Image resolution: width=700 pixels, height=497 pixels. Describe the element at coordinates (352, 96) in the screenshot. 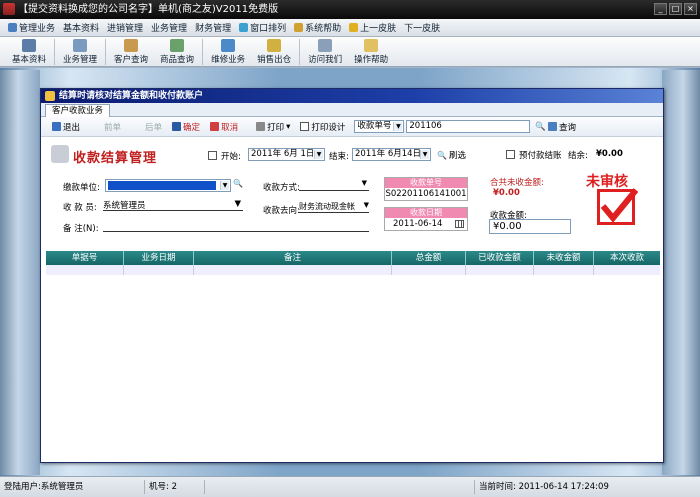

I see `dialog-titlebar: 结算时请核对结算金额和收付款账户` at that location.